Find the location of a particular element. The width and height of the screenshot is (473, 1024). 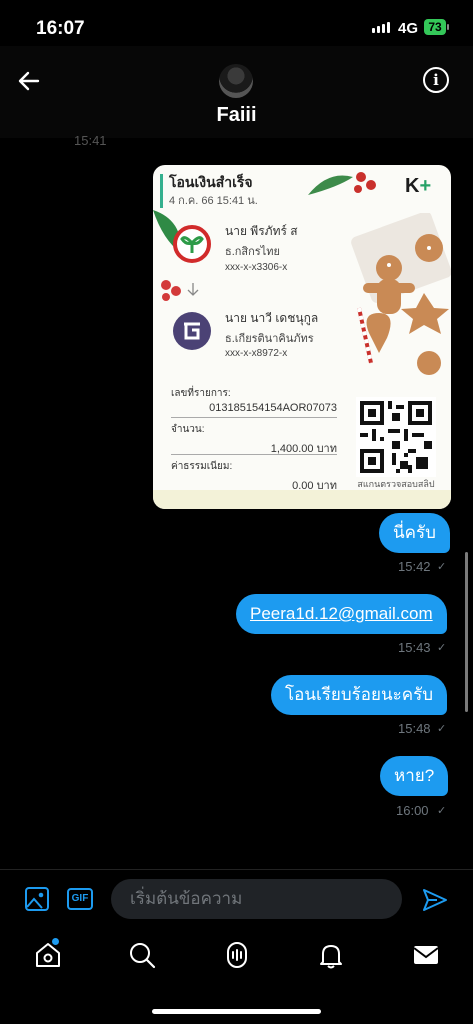

sender-name: นาย พีรภัทร์ ส is located at coordinates (261, 231).